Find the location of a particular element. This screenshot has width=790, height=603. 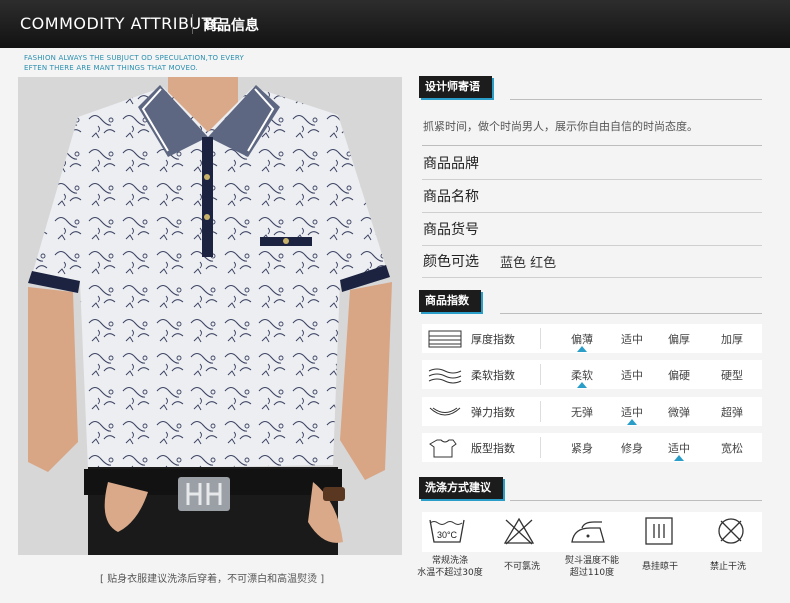

index-option: 修身 is located at coordinates (632, 448).